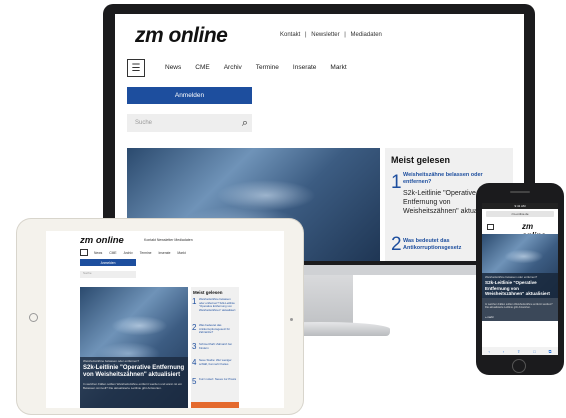  What do you see at coordinates (181, 253) in the screenshot?
I see `tablet-nav-item: Markt` at bounding box center [181, 253].